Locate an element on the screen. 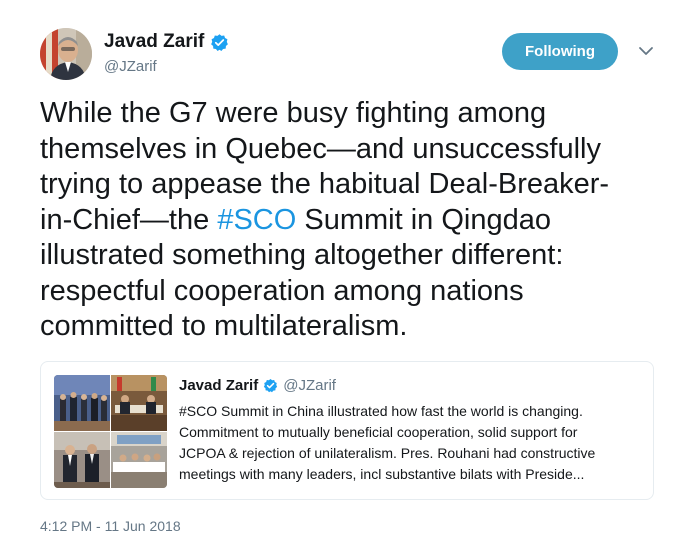  quoted-tweet-media-grid is located at coordinates (110, 431).